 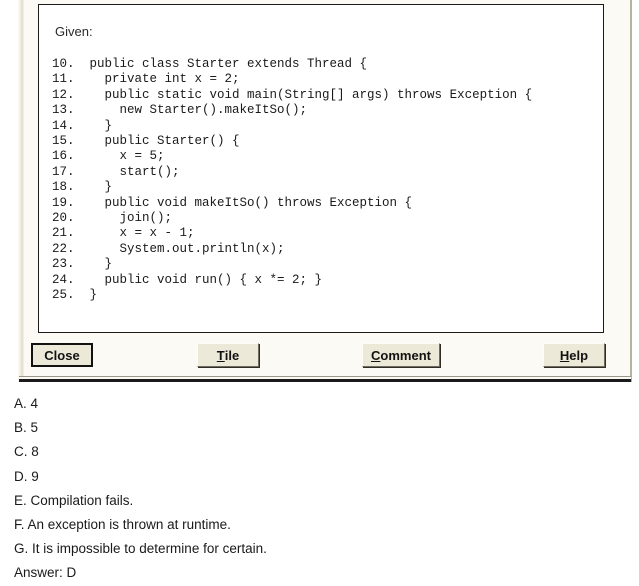 I want to click on answer-option: E. Compilation fails., so click(x=74, y=500).